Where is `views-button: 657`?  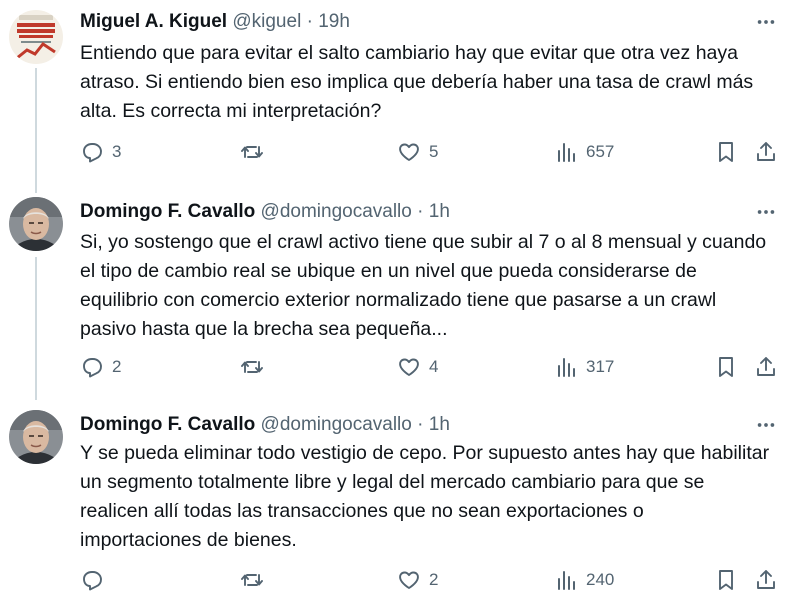 views-button: 657 is located at coordinates (584, 152).